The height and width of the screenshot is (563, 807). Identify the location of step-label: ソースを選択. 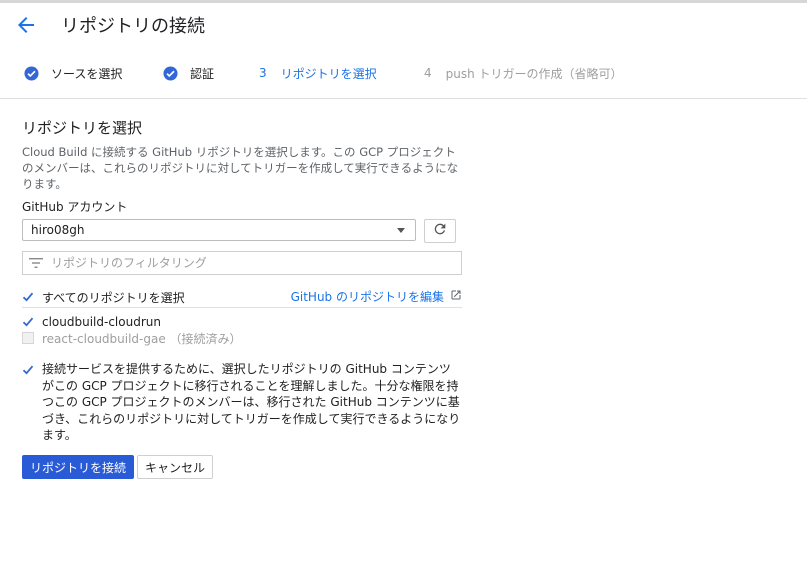
(87, 73).